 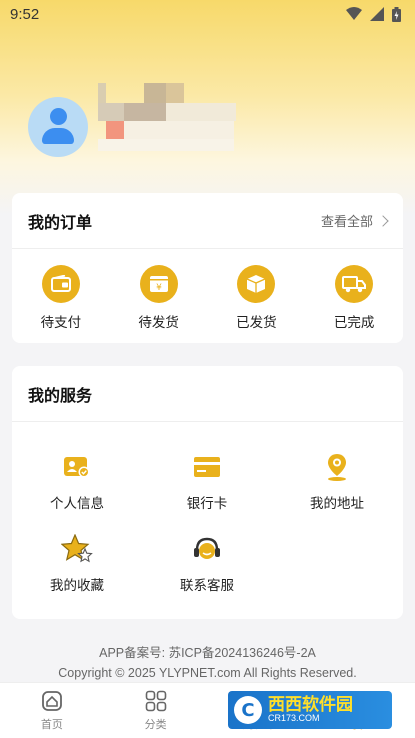 I want to click on icp-filing-text: APP备案号: 苏ICP备2024136246号-2A, so click(x=207, y=653).